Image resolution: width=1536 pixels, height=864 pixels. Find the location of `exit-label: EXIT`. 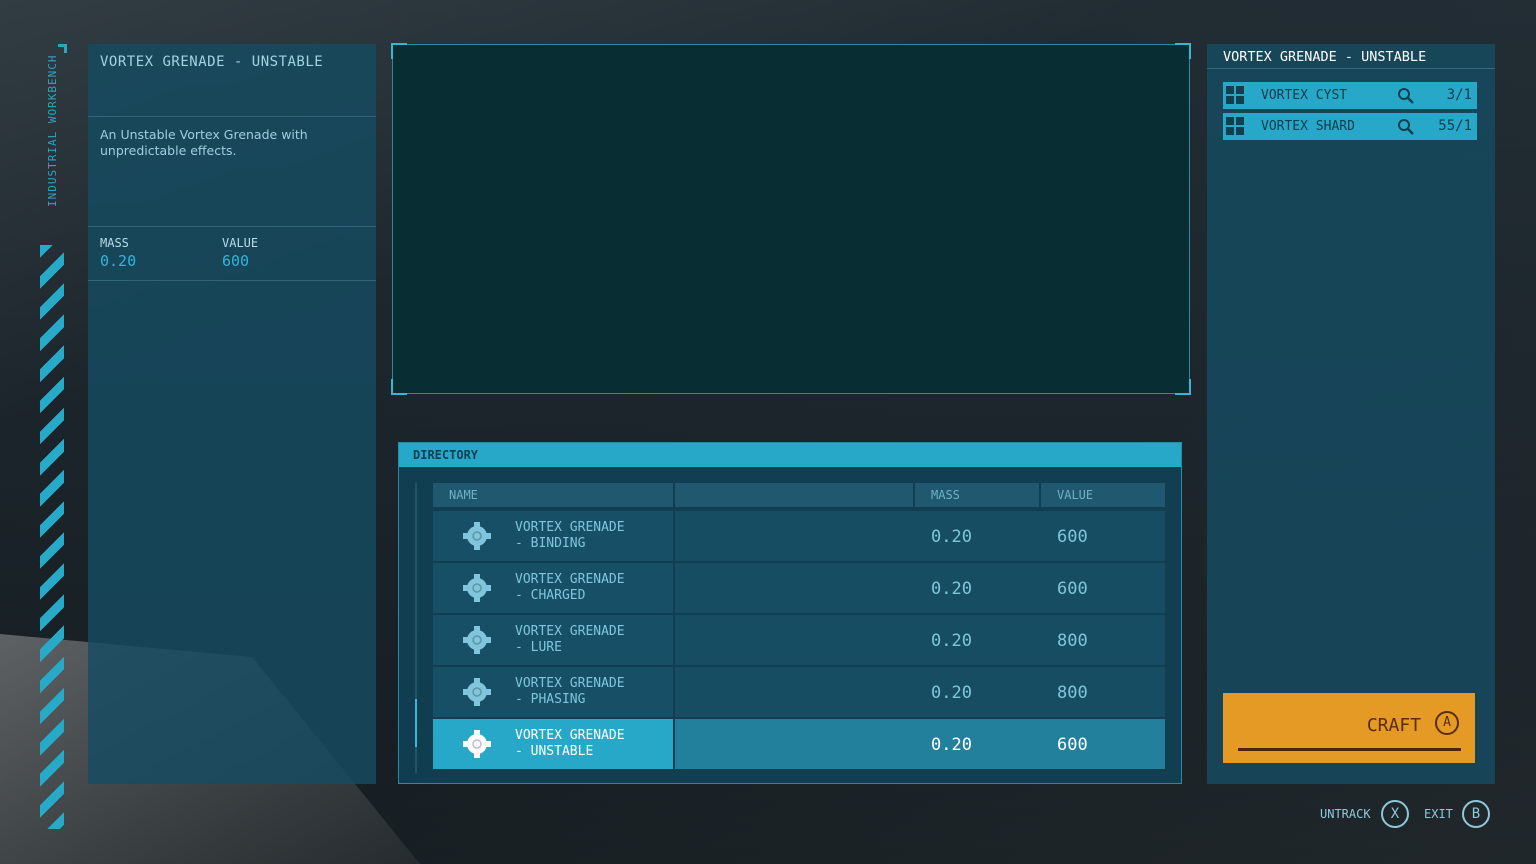

exit-label: EXIT is located at coordinates (1438, 814).